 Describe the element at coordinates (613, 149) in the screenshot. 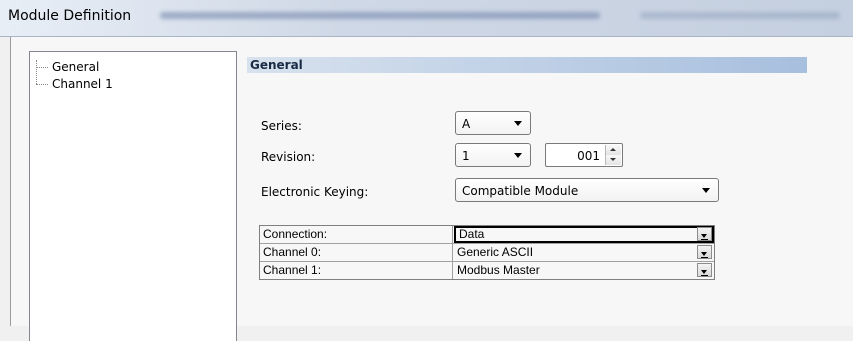

I see `spin-up-icon` at that location.